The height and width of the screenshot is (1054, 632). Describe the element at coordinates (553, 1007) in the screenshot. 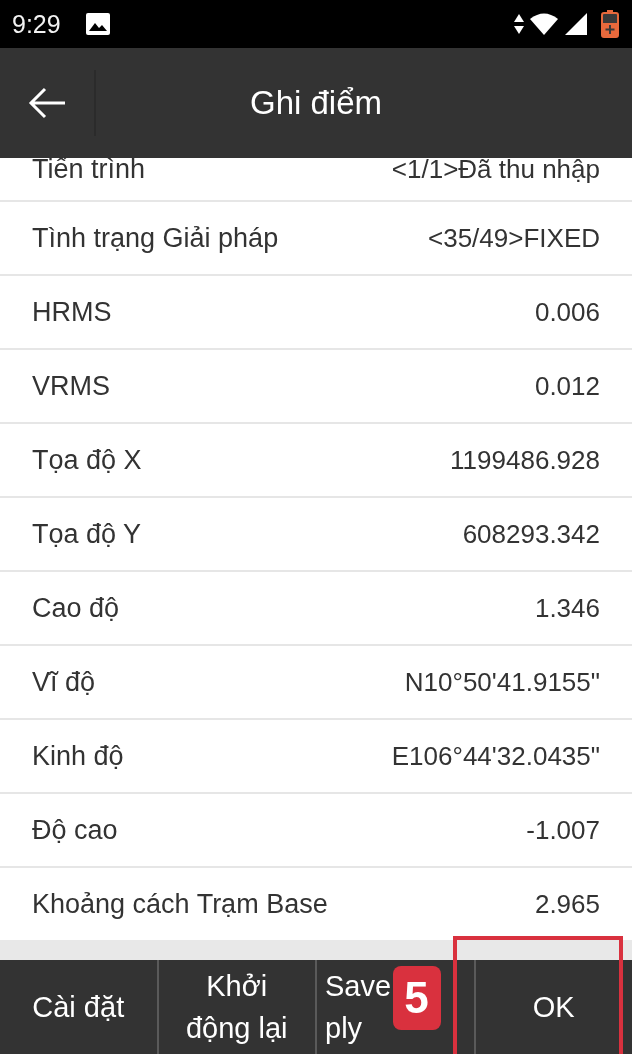

I see `toolbar-button: OK` at that location.